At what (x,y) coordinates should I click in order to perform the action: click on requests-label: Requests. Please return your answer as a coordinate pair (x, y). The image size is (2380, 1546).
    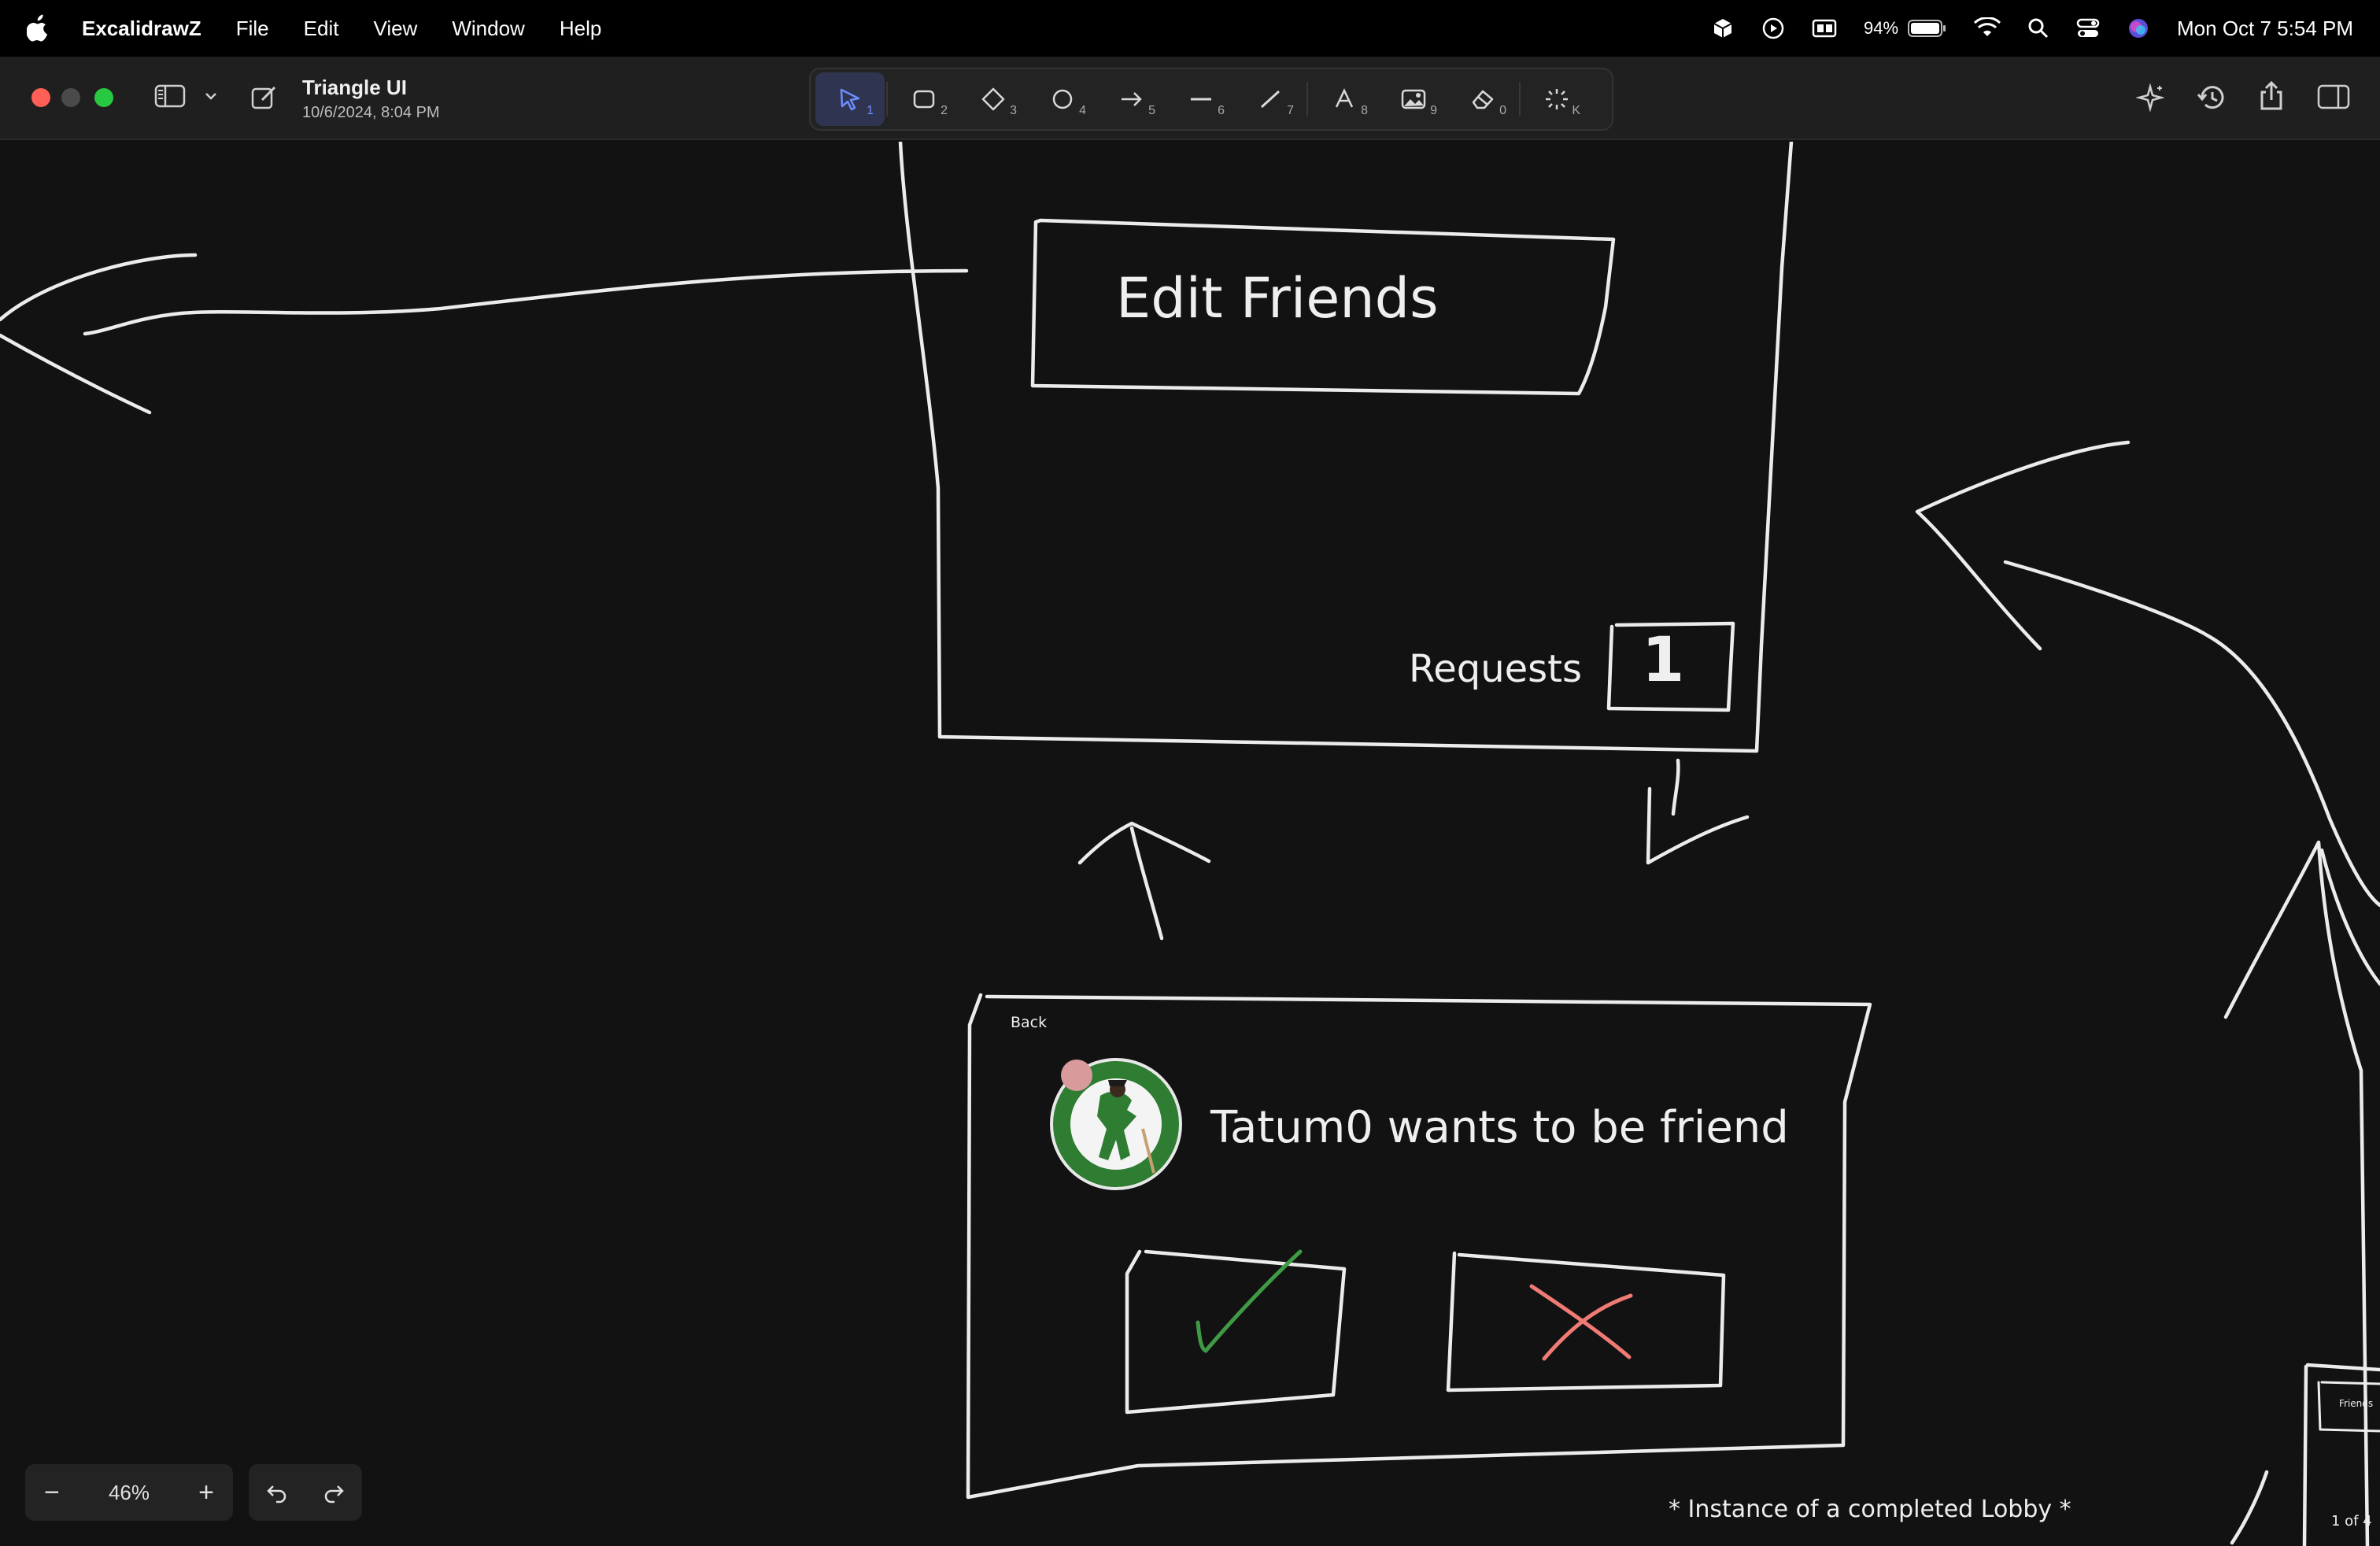
    Looking at the image, I should click on (1495, 669).